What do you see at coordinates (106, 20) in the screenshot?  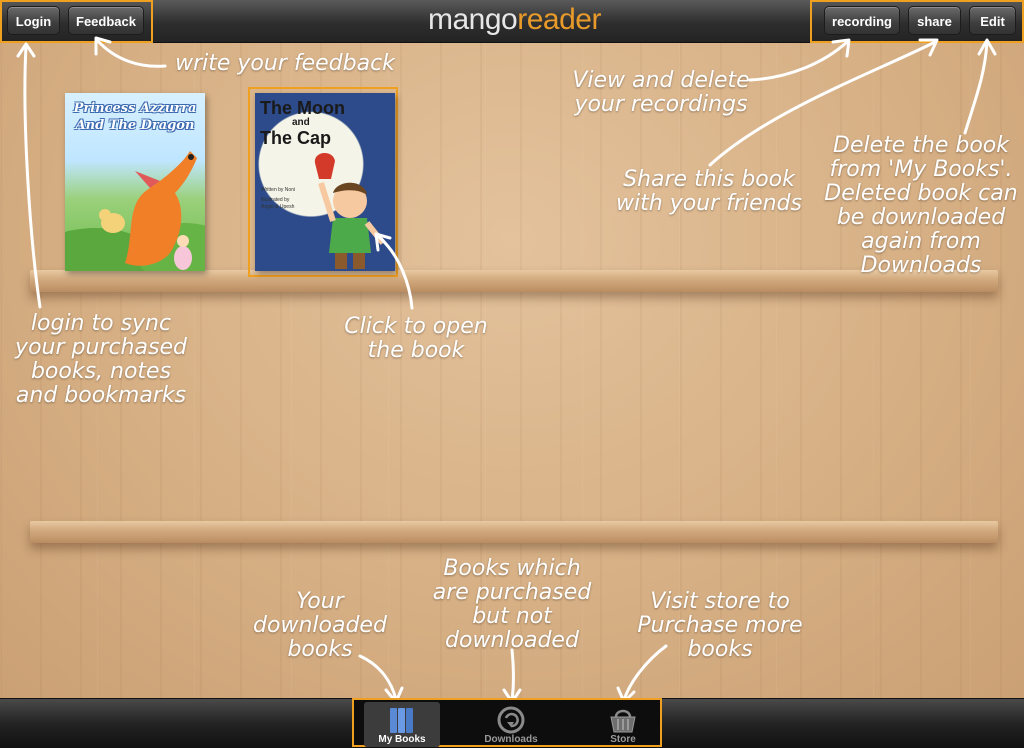 I see `feedback-button: Feedback` at bounding box center [106, 20].